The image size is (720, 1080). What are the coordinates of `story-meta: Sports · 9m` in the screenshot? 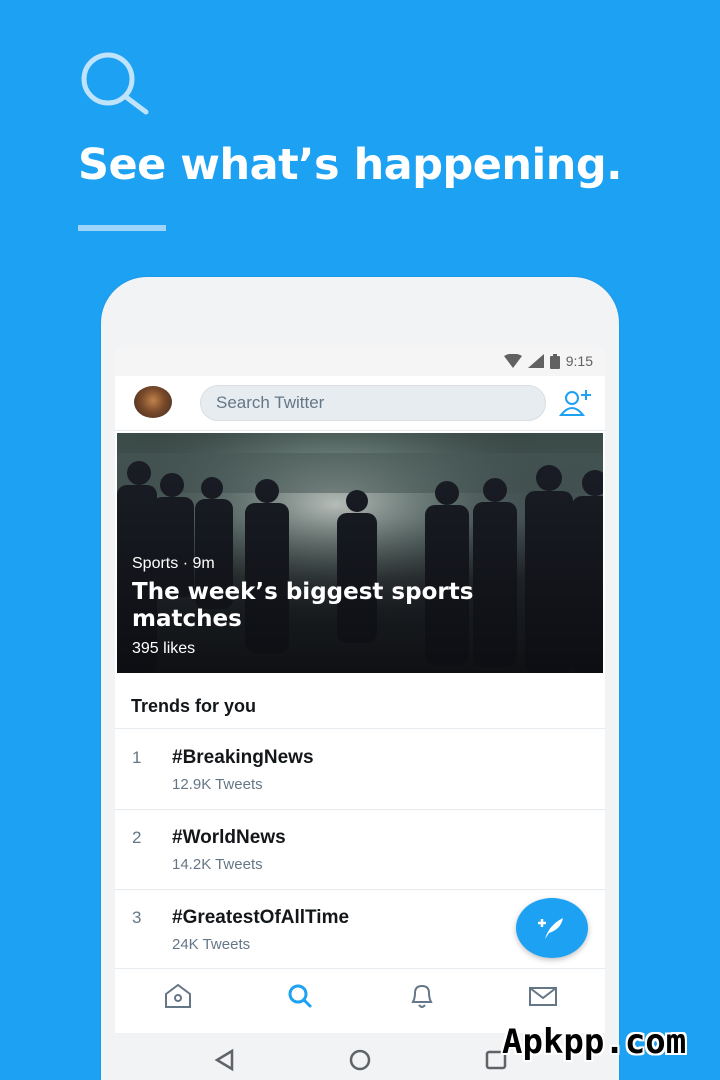 It's located at (173, 563).